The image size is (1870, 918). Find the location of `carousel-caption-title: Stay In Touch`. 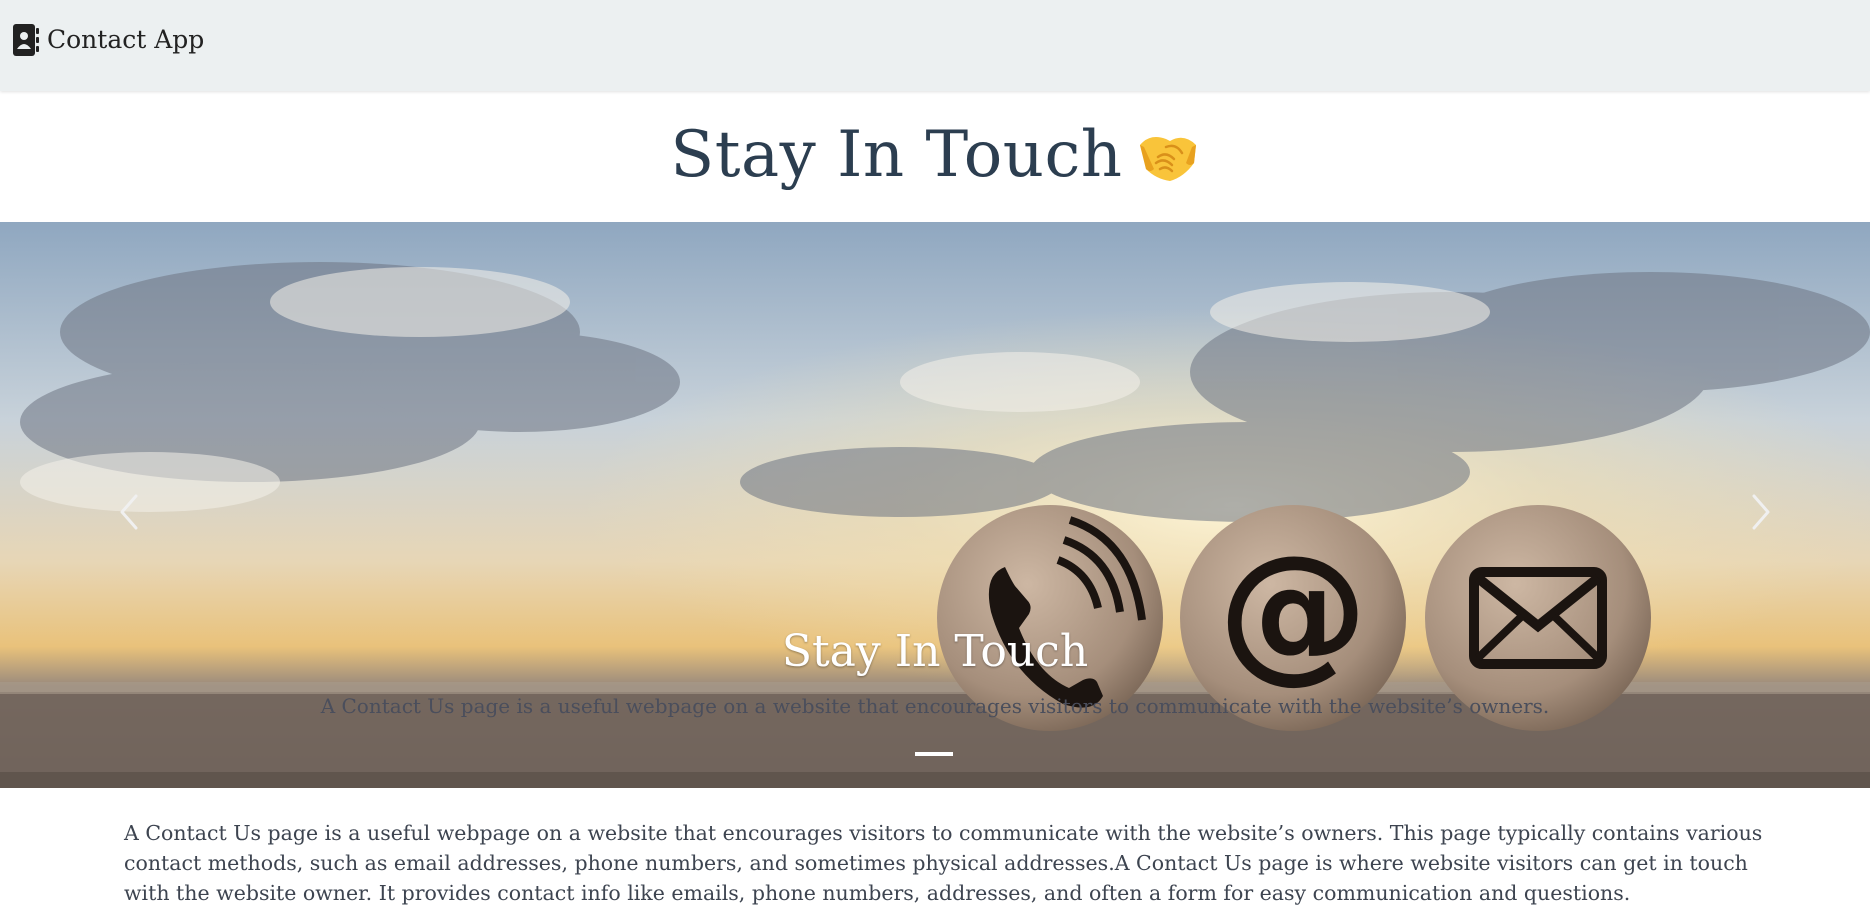

carousel-caption-title: Stay In Touch is located at coordinates (935, 651).